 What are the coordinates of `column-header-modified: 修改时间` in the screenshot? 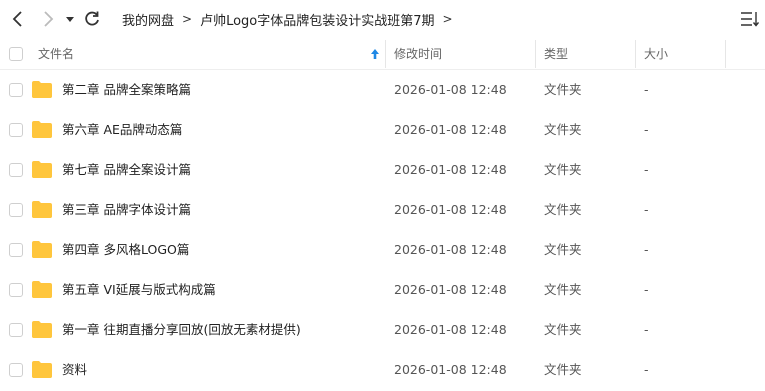 It's located at (418, 54).